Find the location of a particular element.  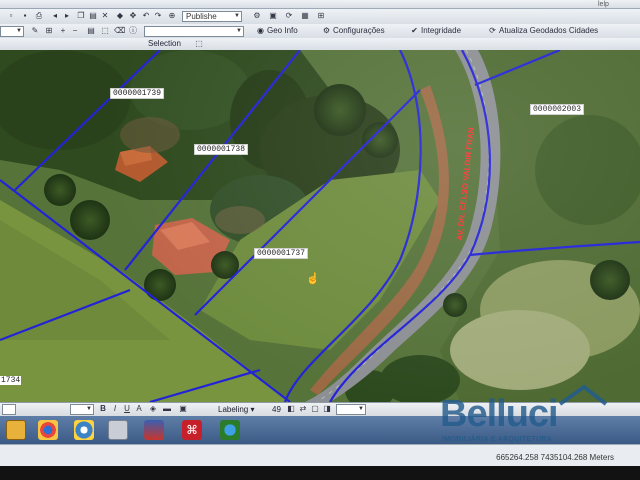

integridade-button: ✔ Integridade is located at coordinates (435, 30).